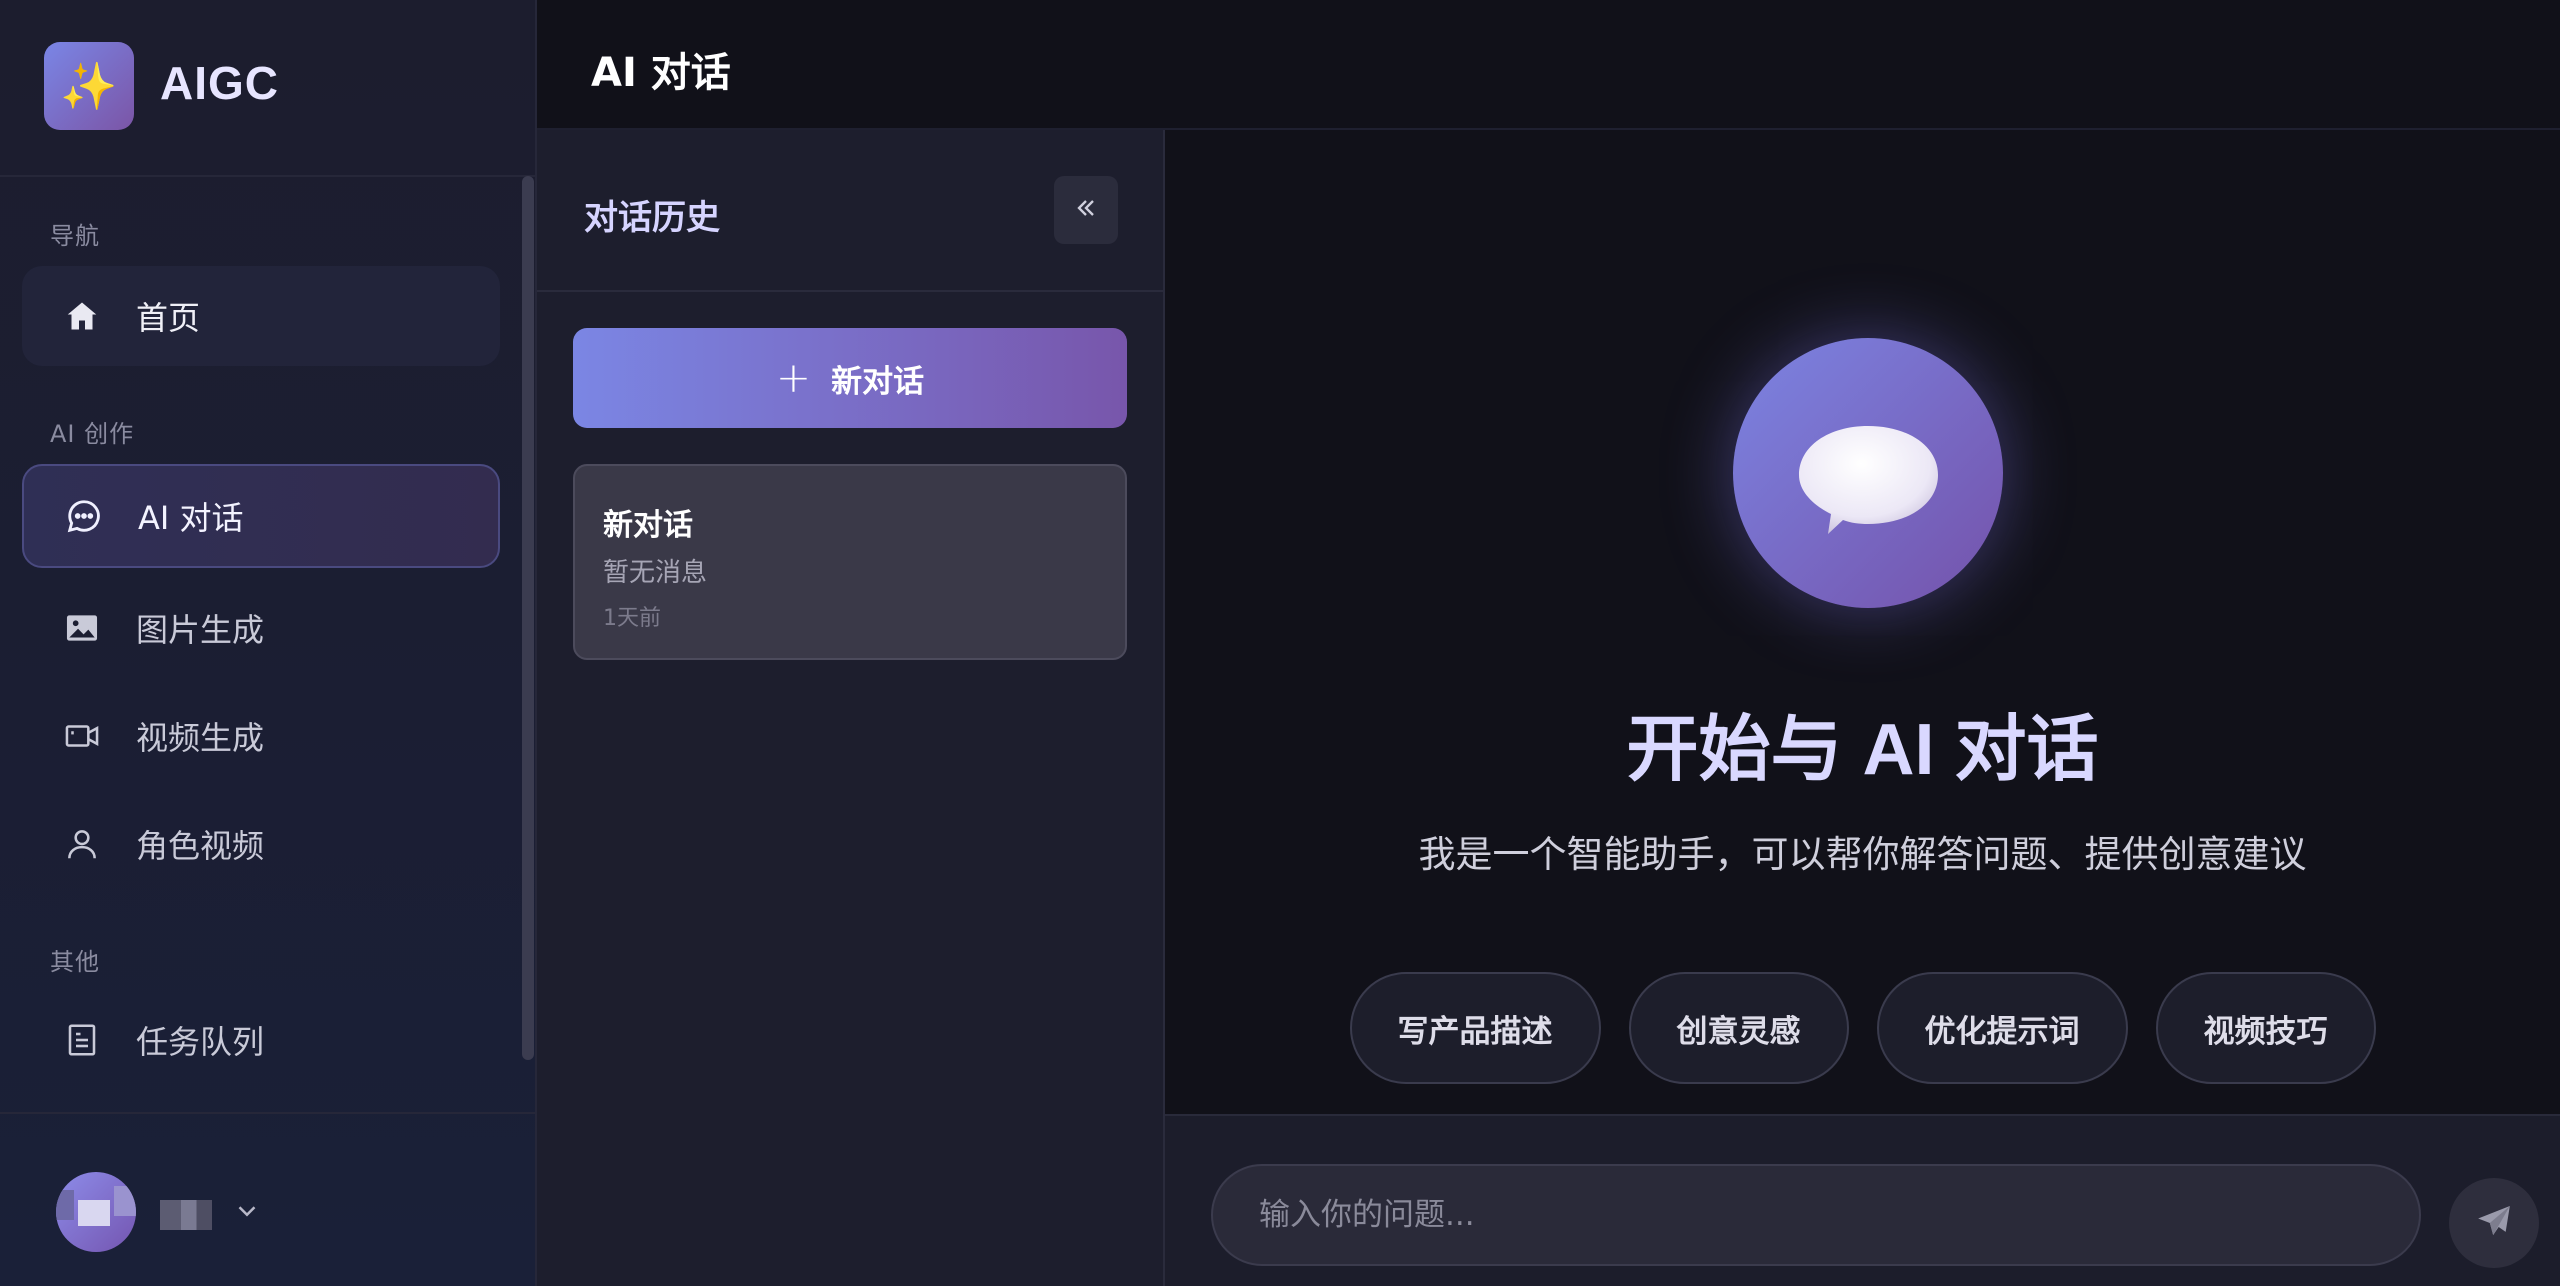 The width and height of the screenshot is (2560, 1286). What do you see at coordinates (200, 630) in the screenshot?
I see `sidebar-item-label: 图片生成` at bounding box center [200, 630].